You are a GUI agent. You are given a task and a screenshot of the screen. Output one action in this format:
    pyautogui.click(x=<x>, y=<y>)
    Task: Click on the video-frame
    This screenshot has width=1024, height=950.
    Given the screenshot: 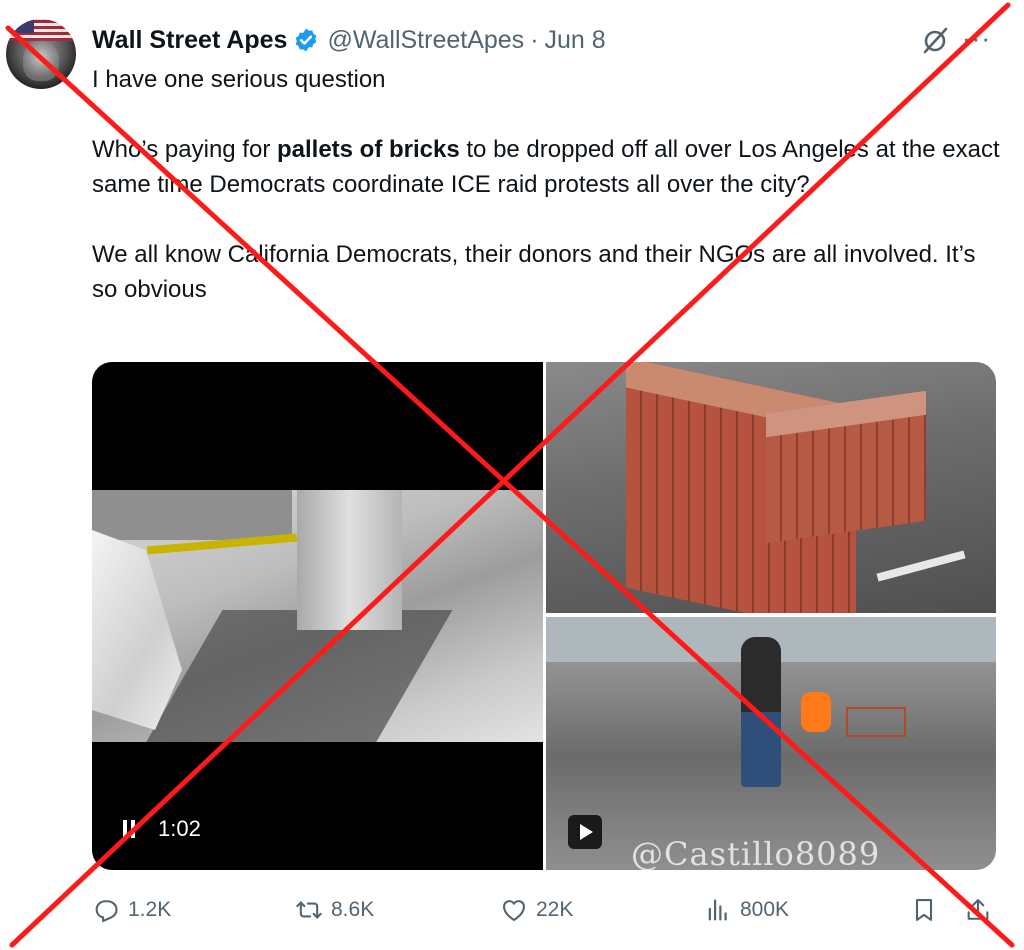 What is the action you would take?
    pyautogui.click(x=317, y=616)
    